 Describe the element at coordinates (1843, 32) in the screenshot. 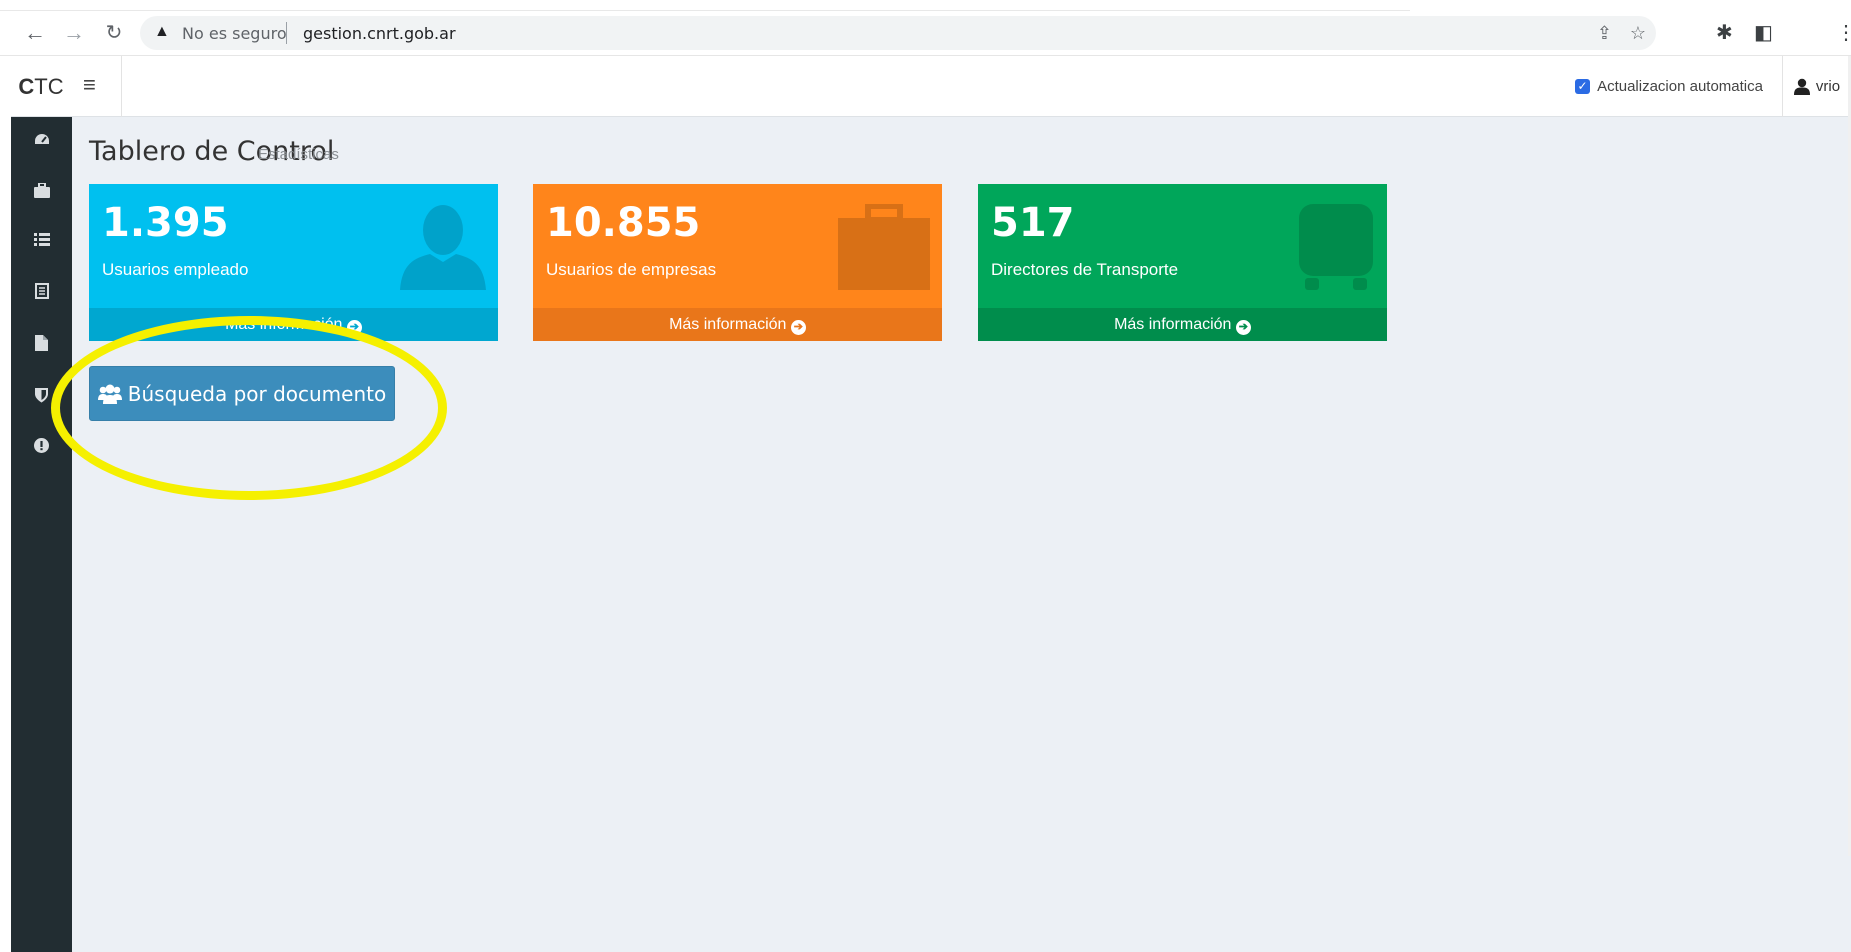

I see `browser-menu-icon: ⋮` at that location.